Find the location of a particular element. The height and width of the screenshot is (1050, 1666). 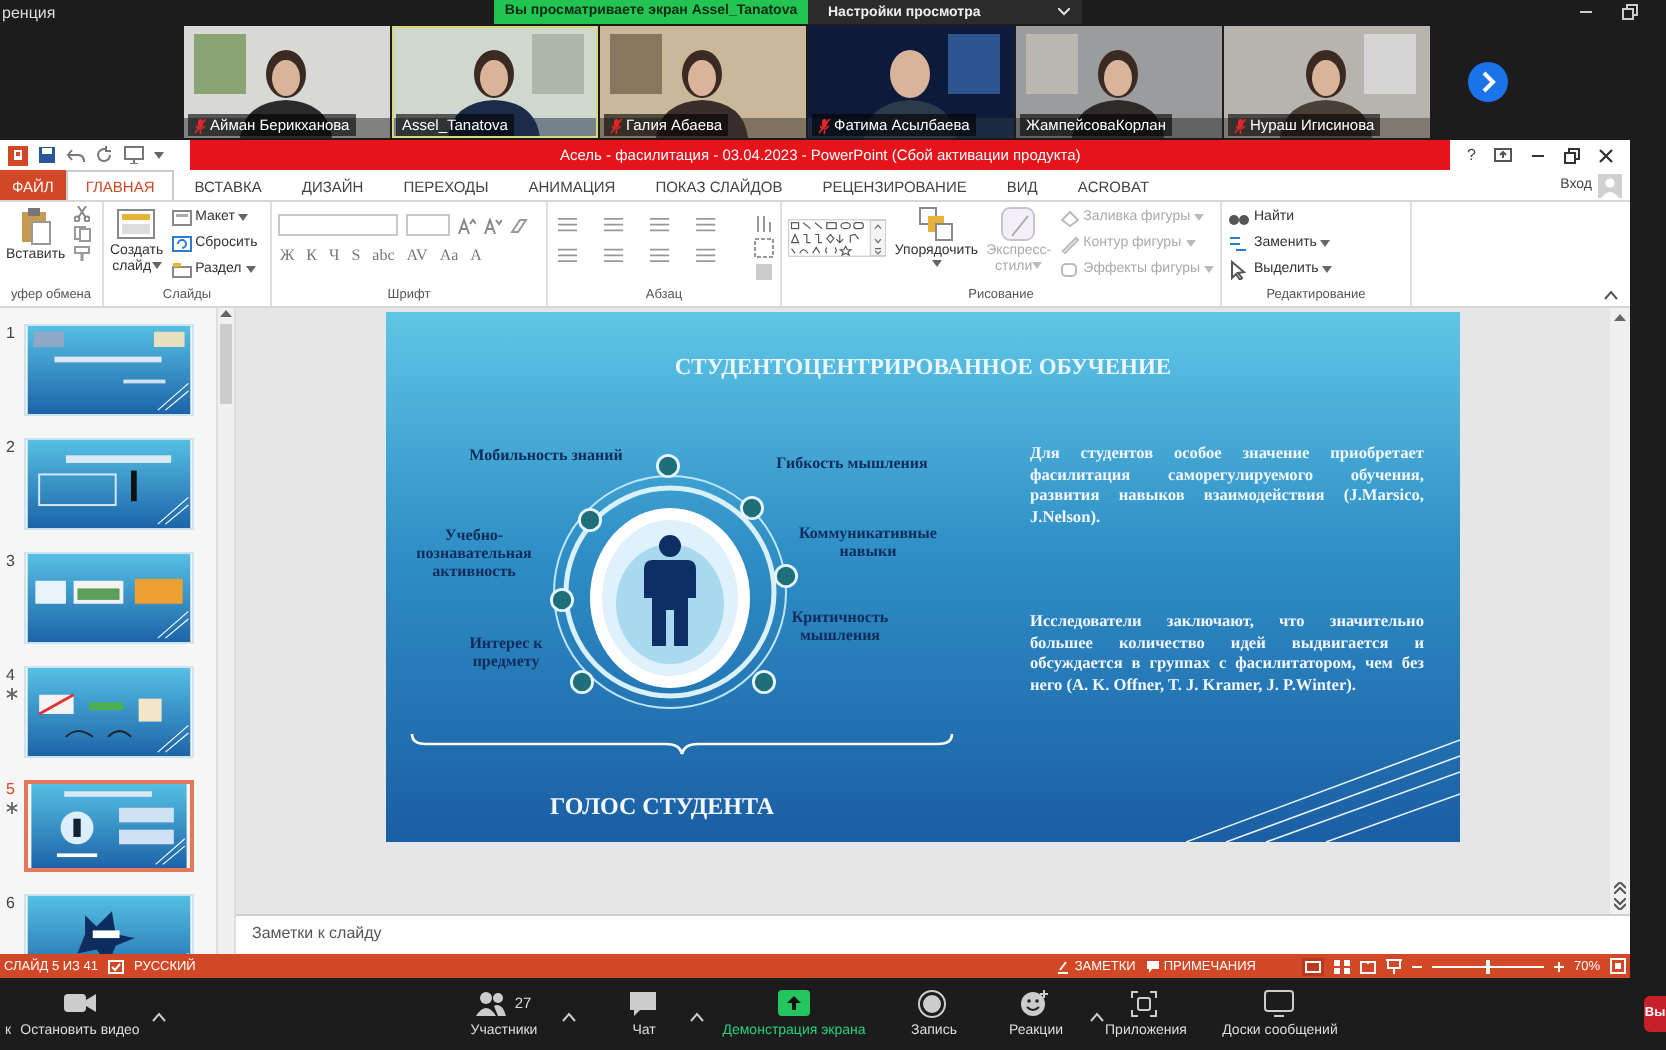

quality-label: Учебно-познавательная активность is located at coordinates (474, 553).